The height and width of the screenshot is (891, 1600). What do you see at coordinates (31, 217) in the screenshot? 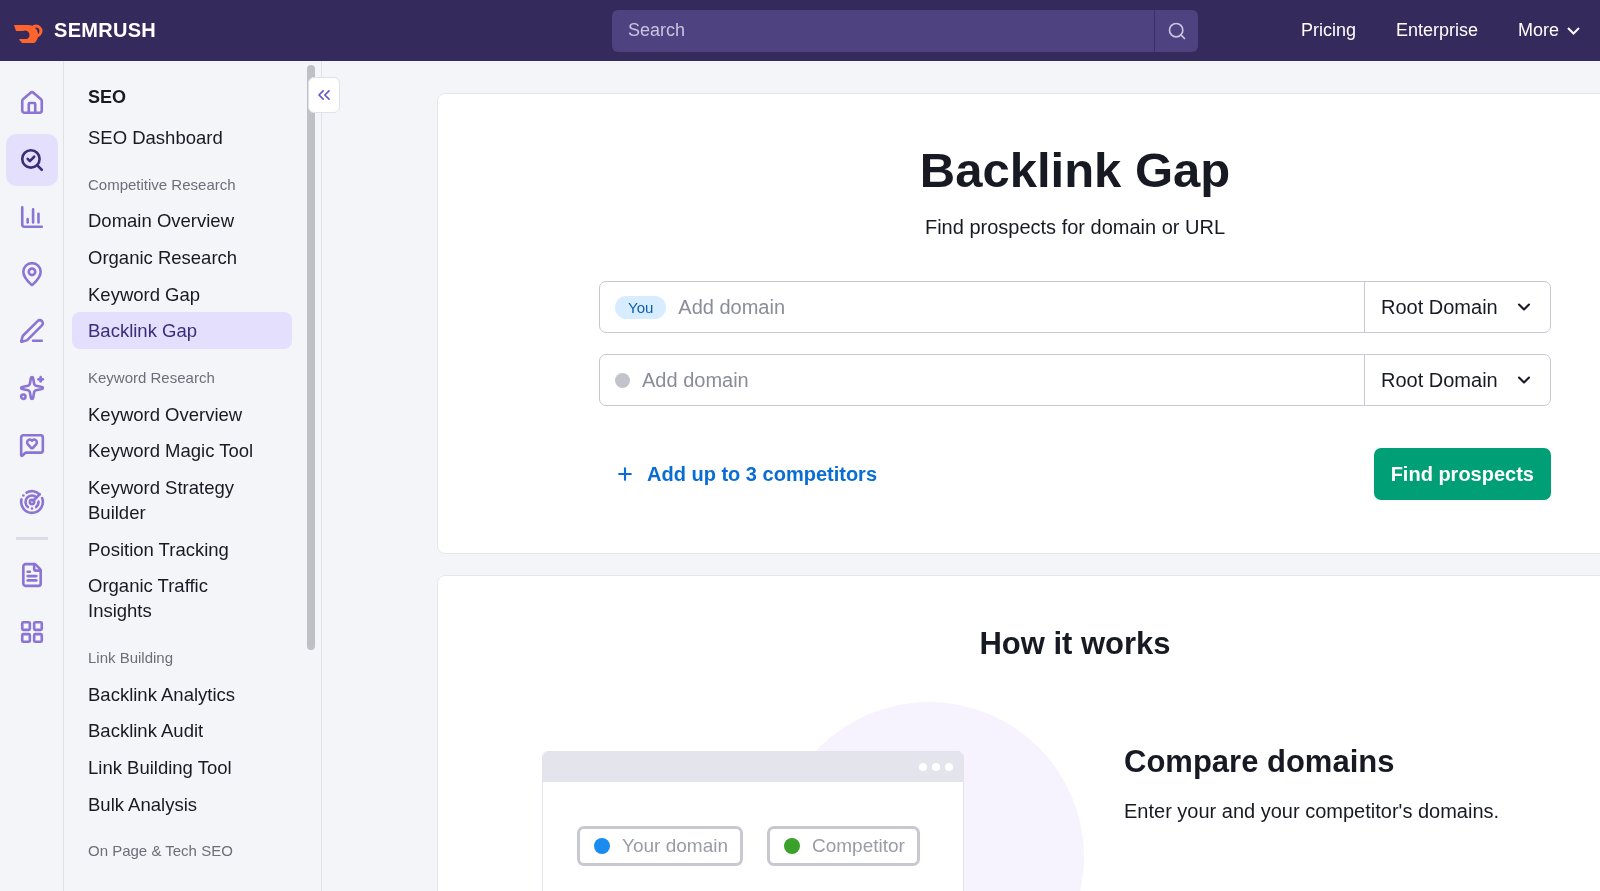
I see `bar-chart-icon` at bounding box center [31, 217].